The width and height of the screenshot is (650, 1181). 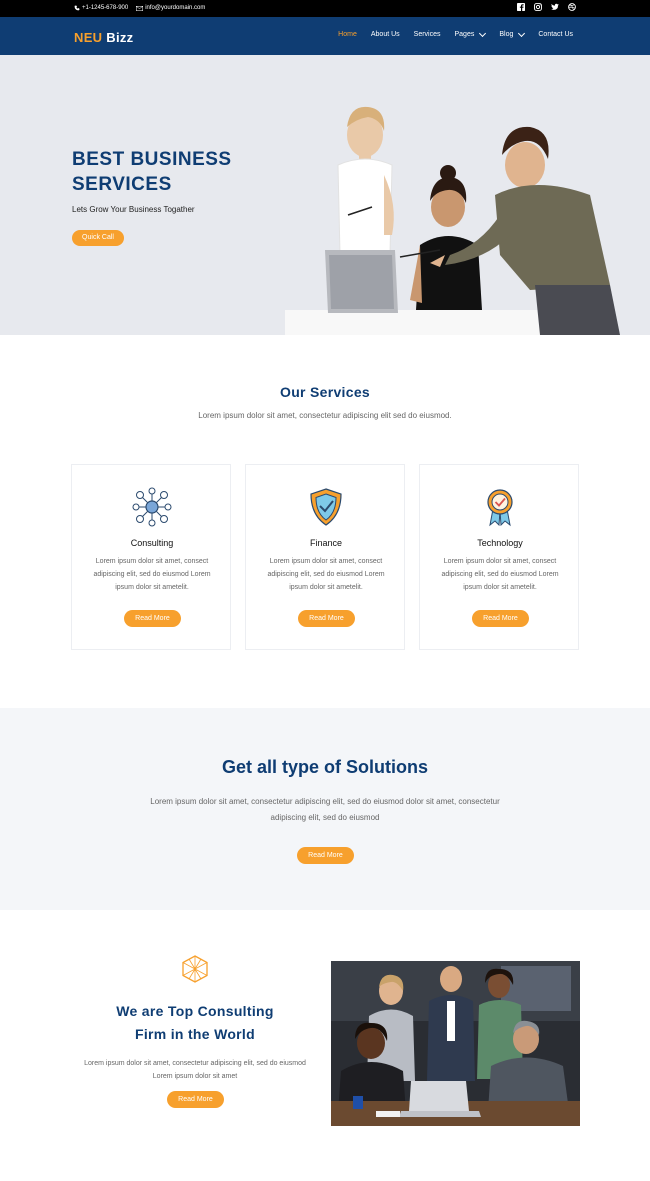 I want to click on facebook-icon, so click(x=521, y=7).